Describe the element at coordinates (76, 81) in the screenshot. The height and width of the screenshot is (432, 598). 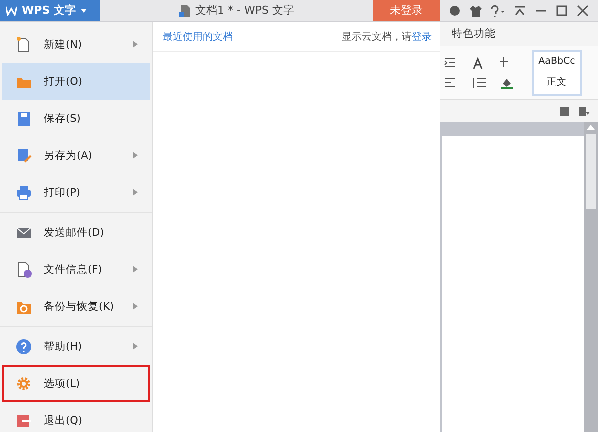
I see `menu-item: 打开(O)` at that location.